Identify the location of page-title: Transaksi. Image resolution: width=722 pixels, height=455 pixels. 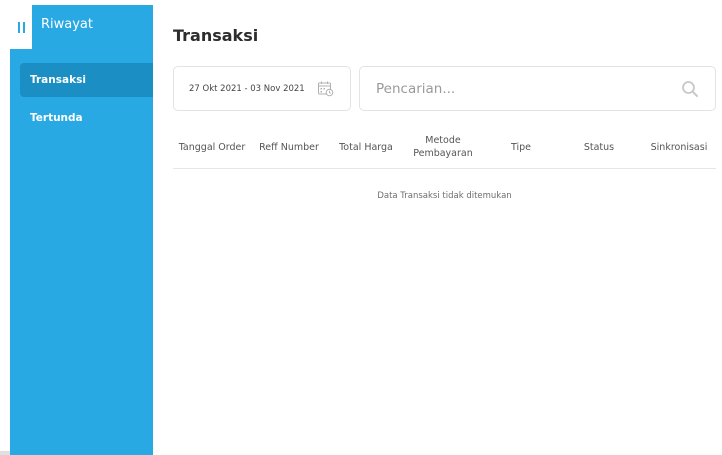
(216, 35).